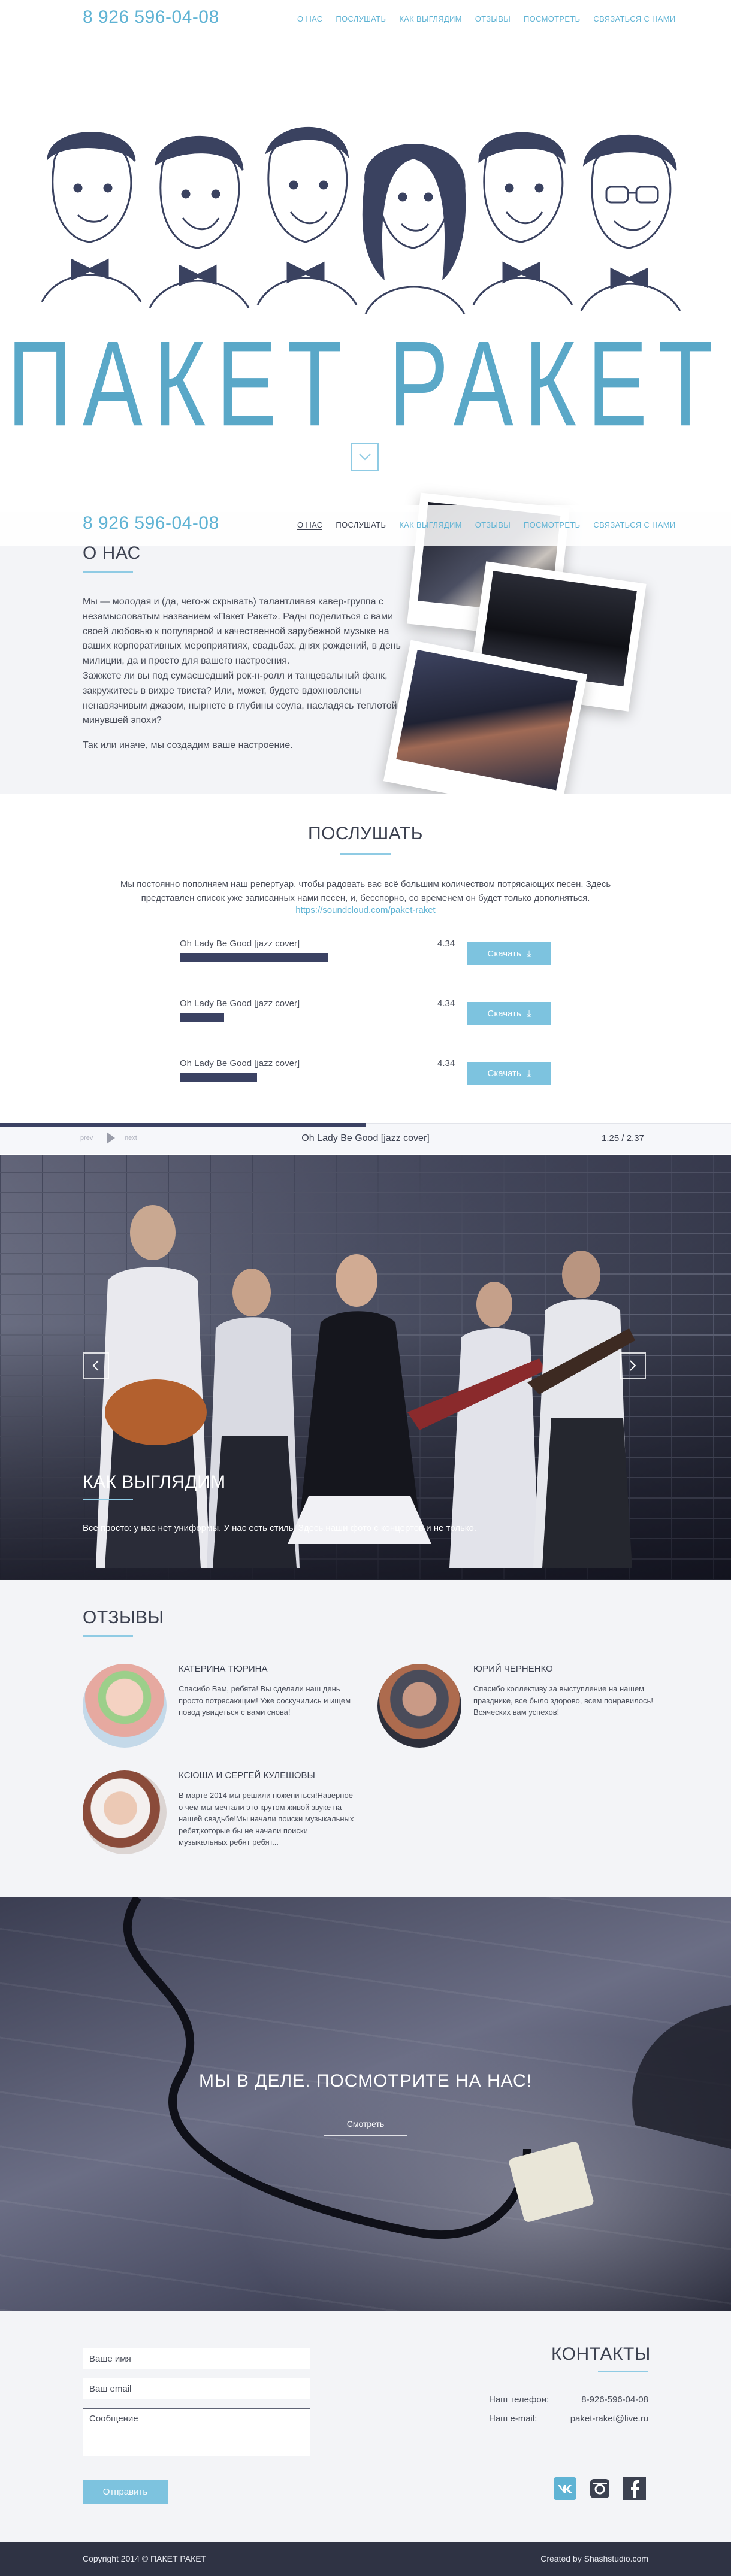  Describe the element at coordinates (565, 2488) in the screenshot. I see `vk-icon` at that location.